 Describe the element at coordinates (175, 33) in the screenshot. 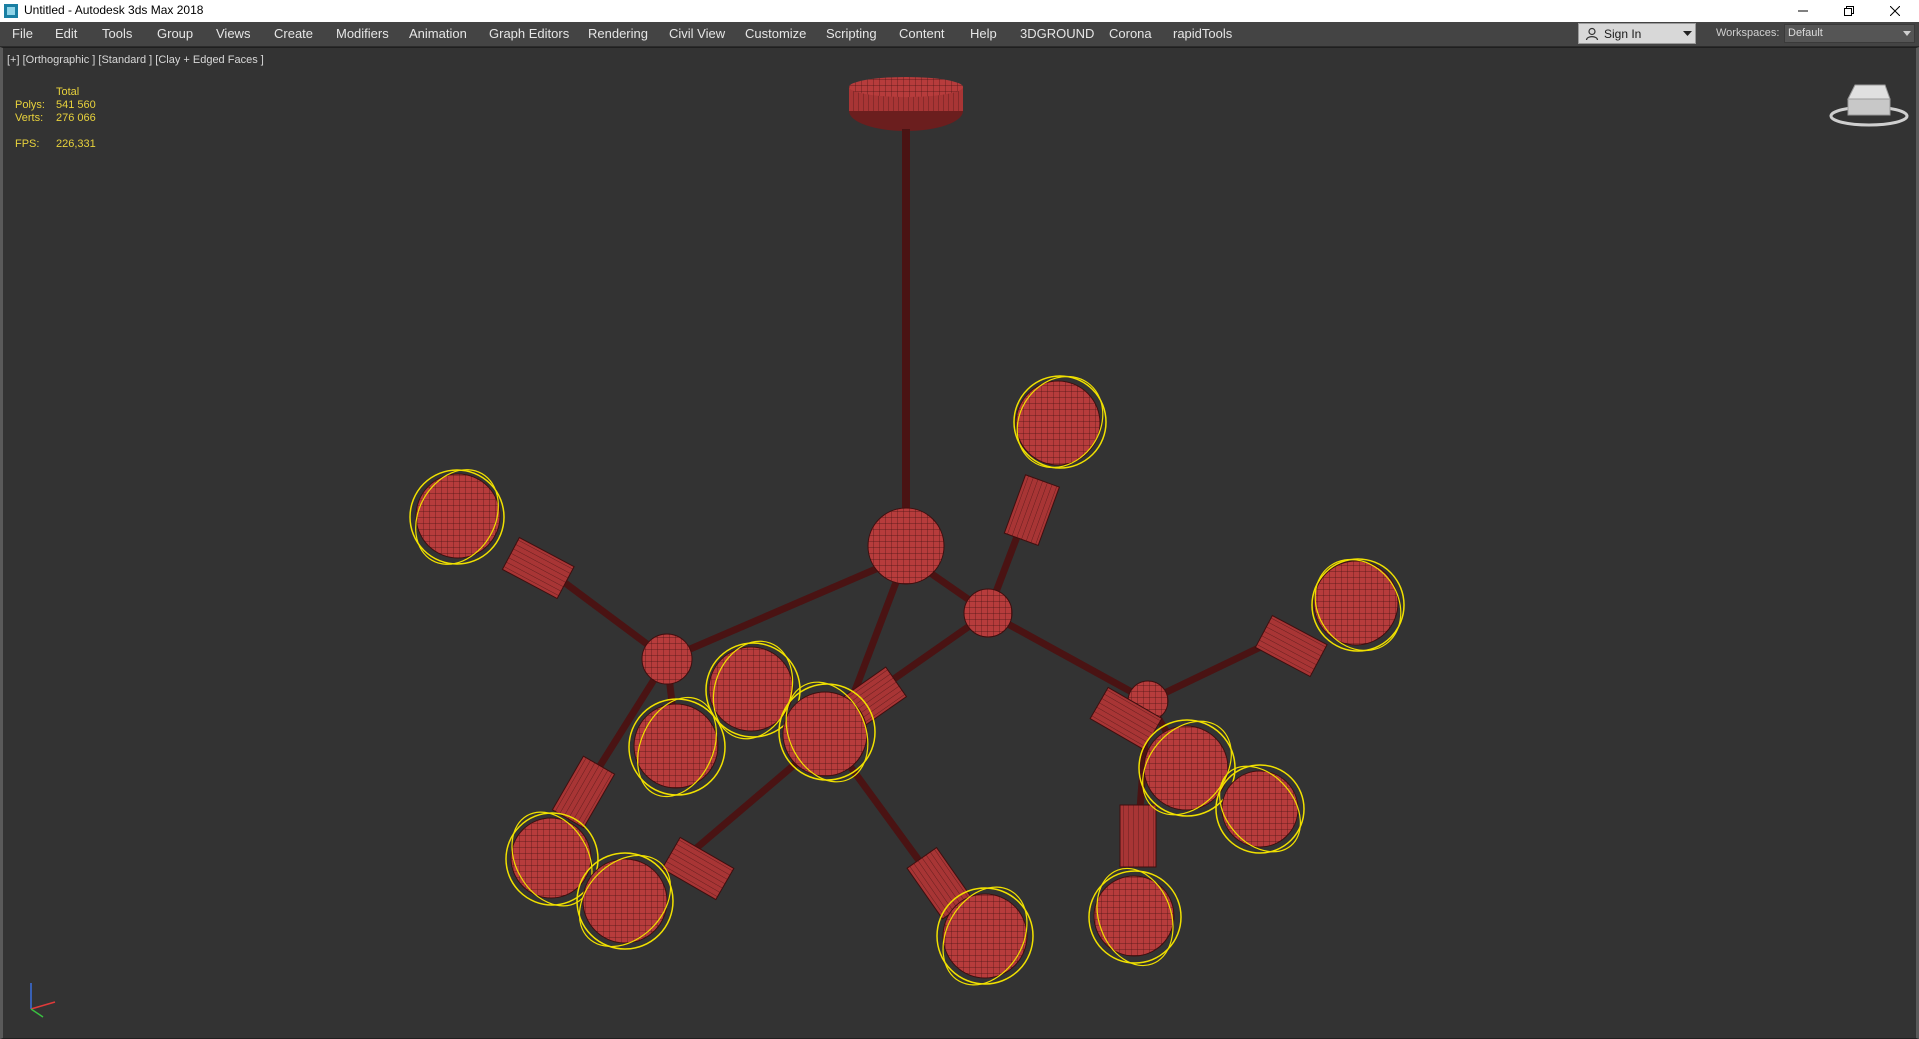

I see `menu-group: Group` at that location.